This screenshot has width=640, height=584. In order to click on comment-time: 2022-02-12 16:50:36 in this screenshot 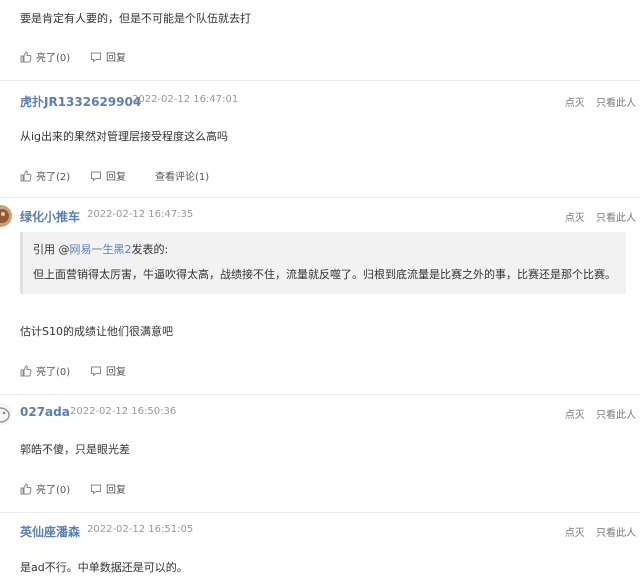, I will do `click(123, 411)`.